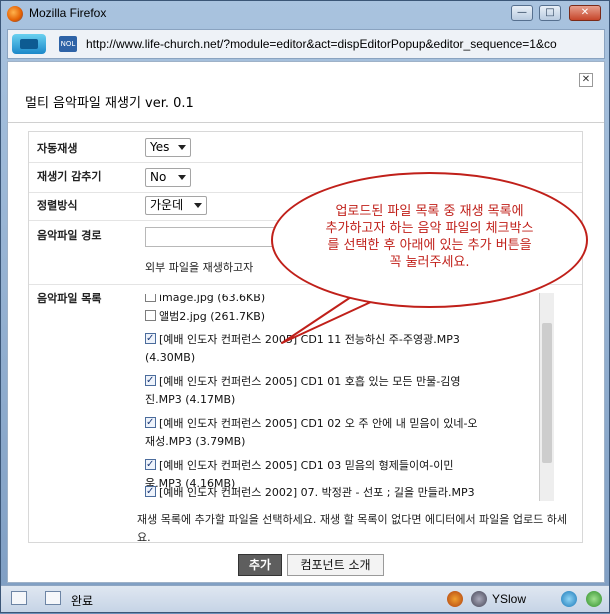  Describe the element at coordinates (429, 211) in the screenshot. I see `callout-line: 업로드된 파일 목록 중 재생 목록에` at that location.